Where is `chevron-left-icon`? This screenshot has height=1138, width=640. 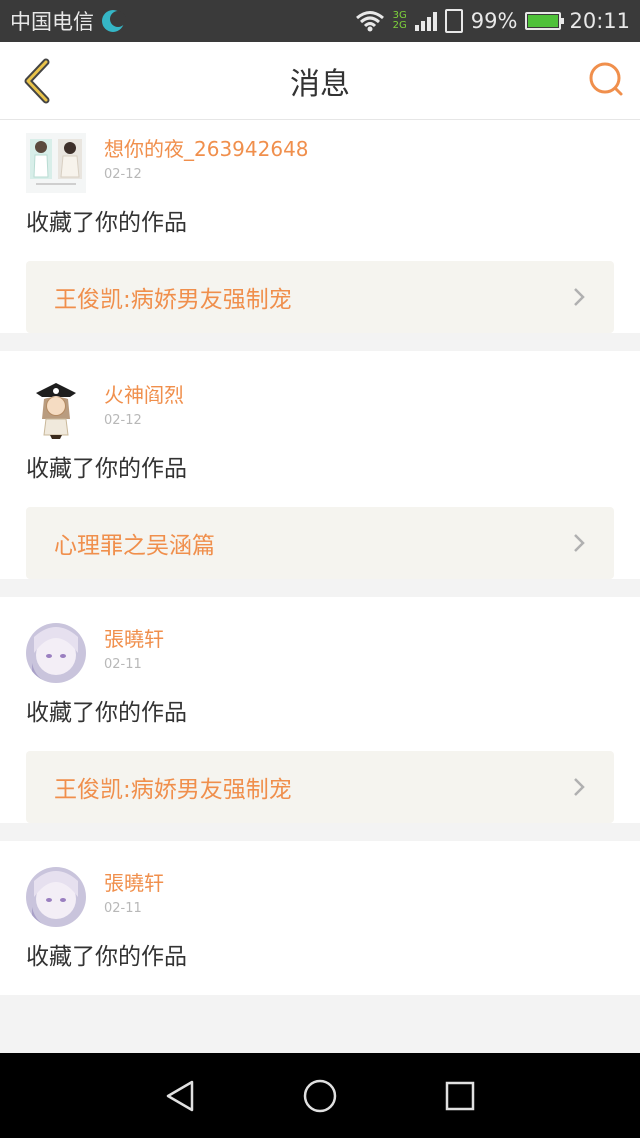 chevron-left-icon is located at coordinates (37, 81).